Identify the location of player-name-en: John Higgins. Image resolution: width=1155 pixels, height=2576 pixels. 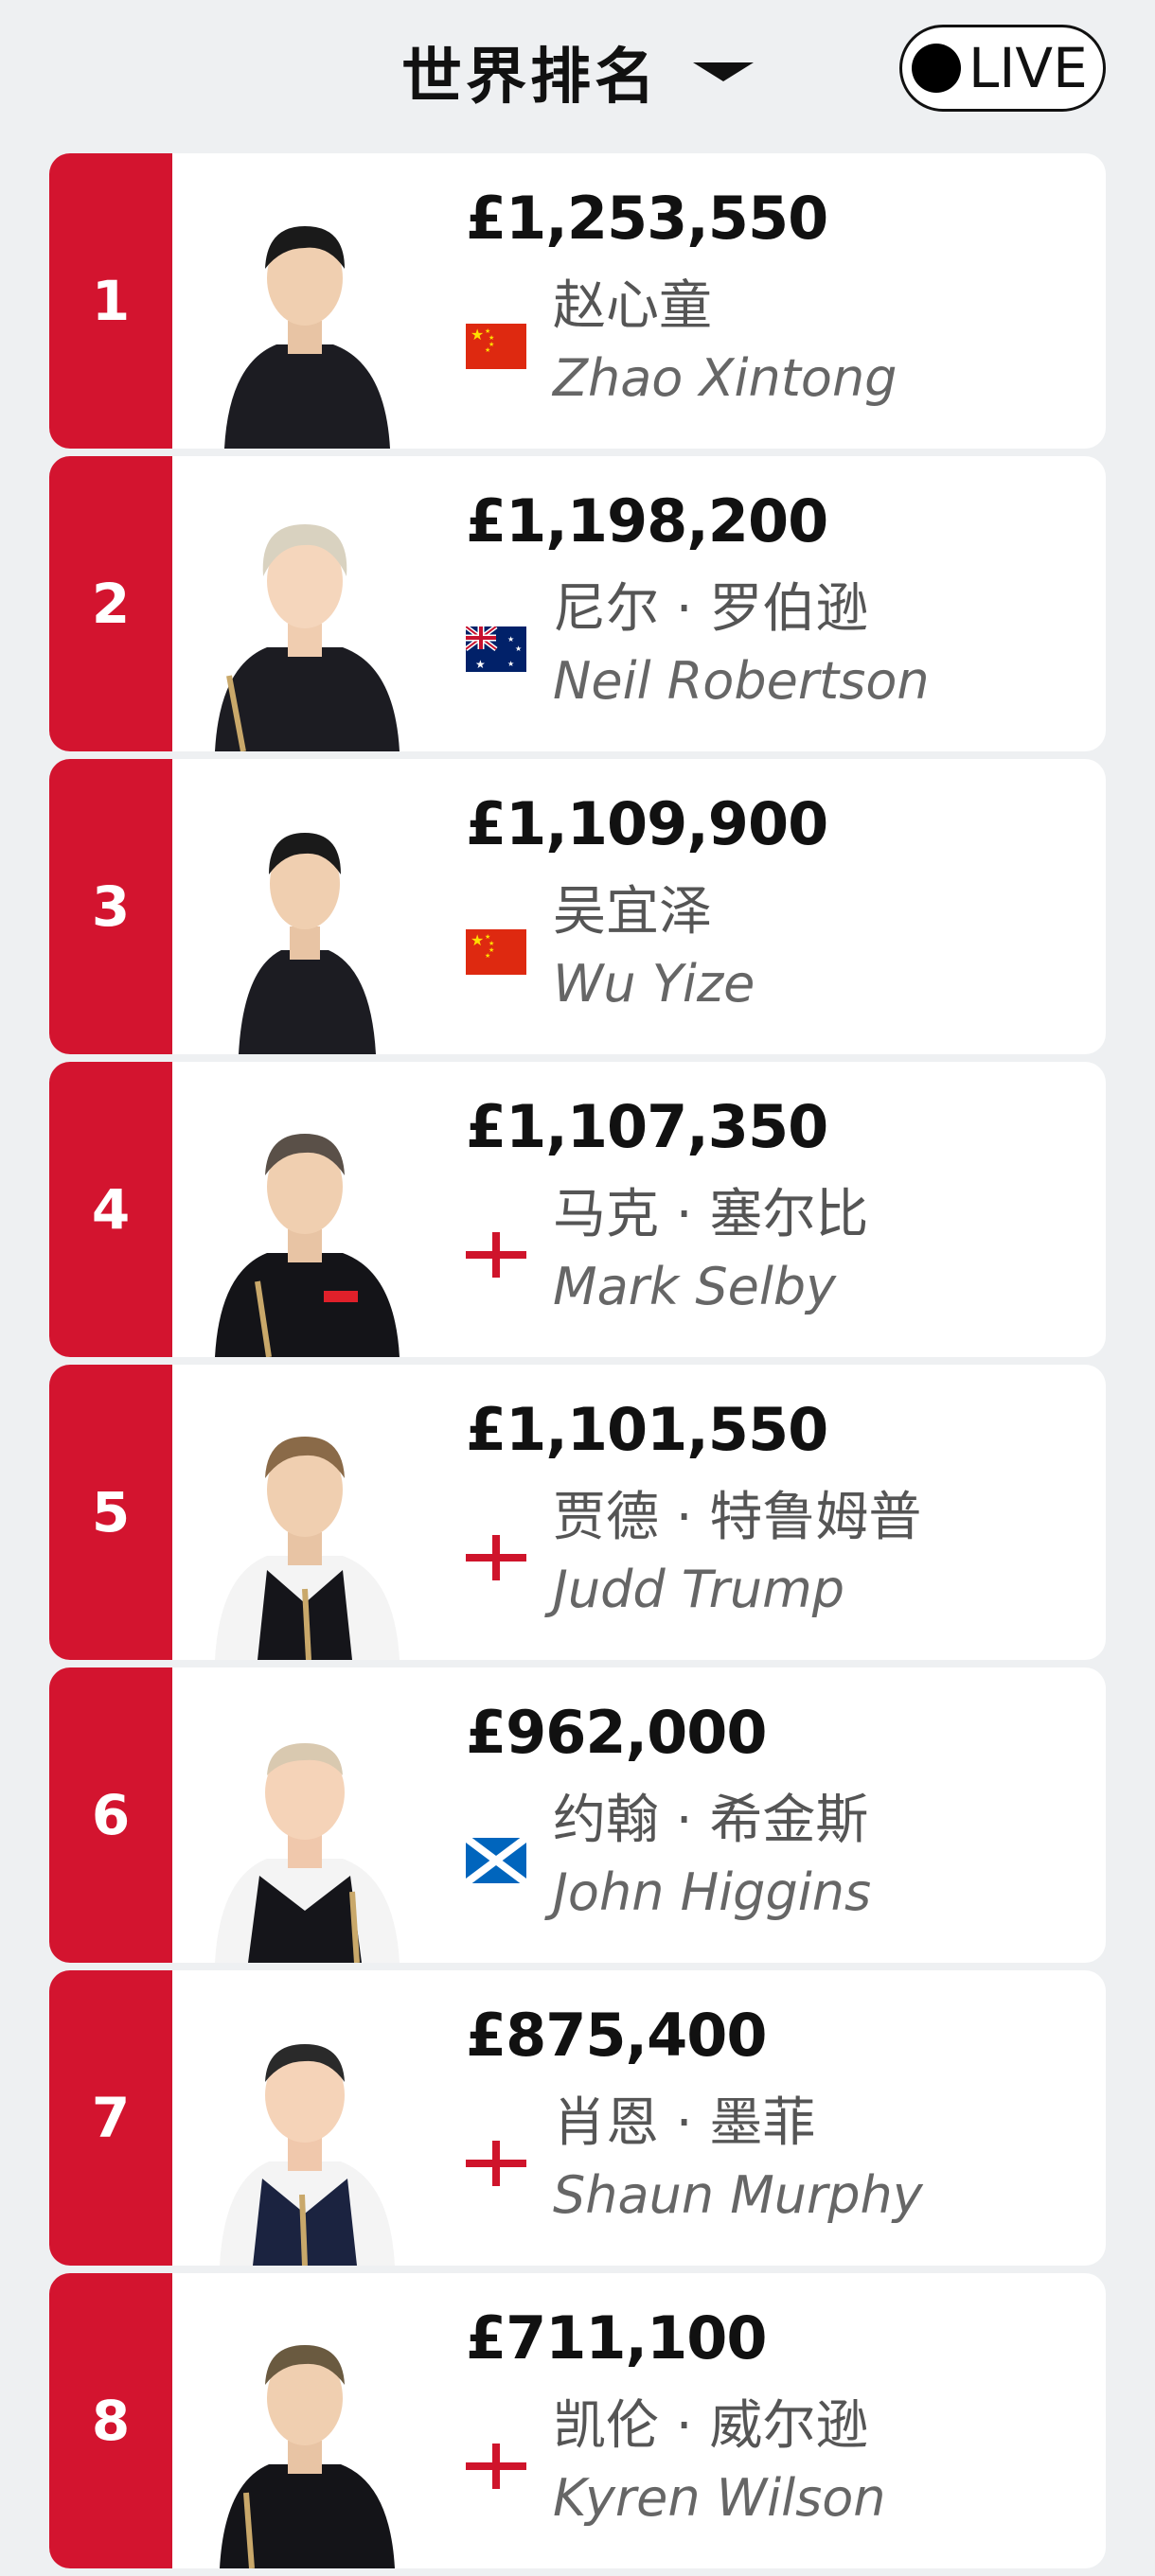
(712, 1892).